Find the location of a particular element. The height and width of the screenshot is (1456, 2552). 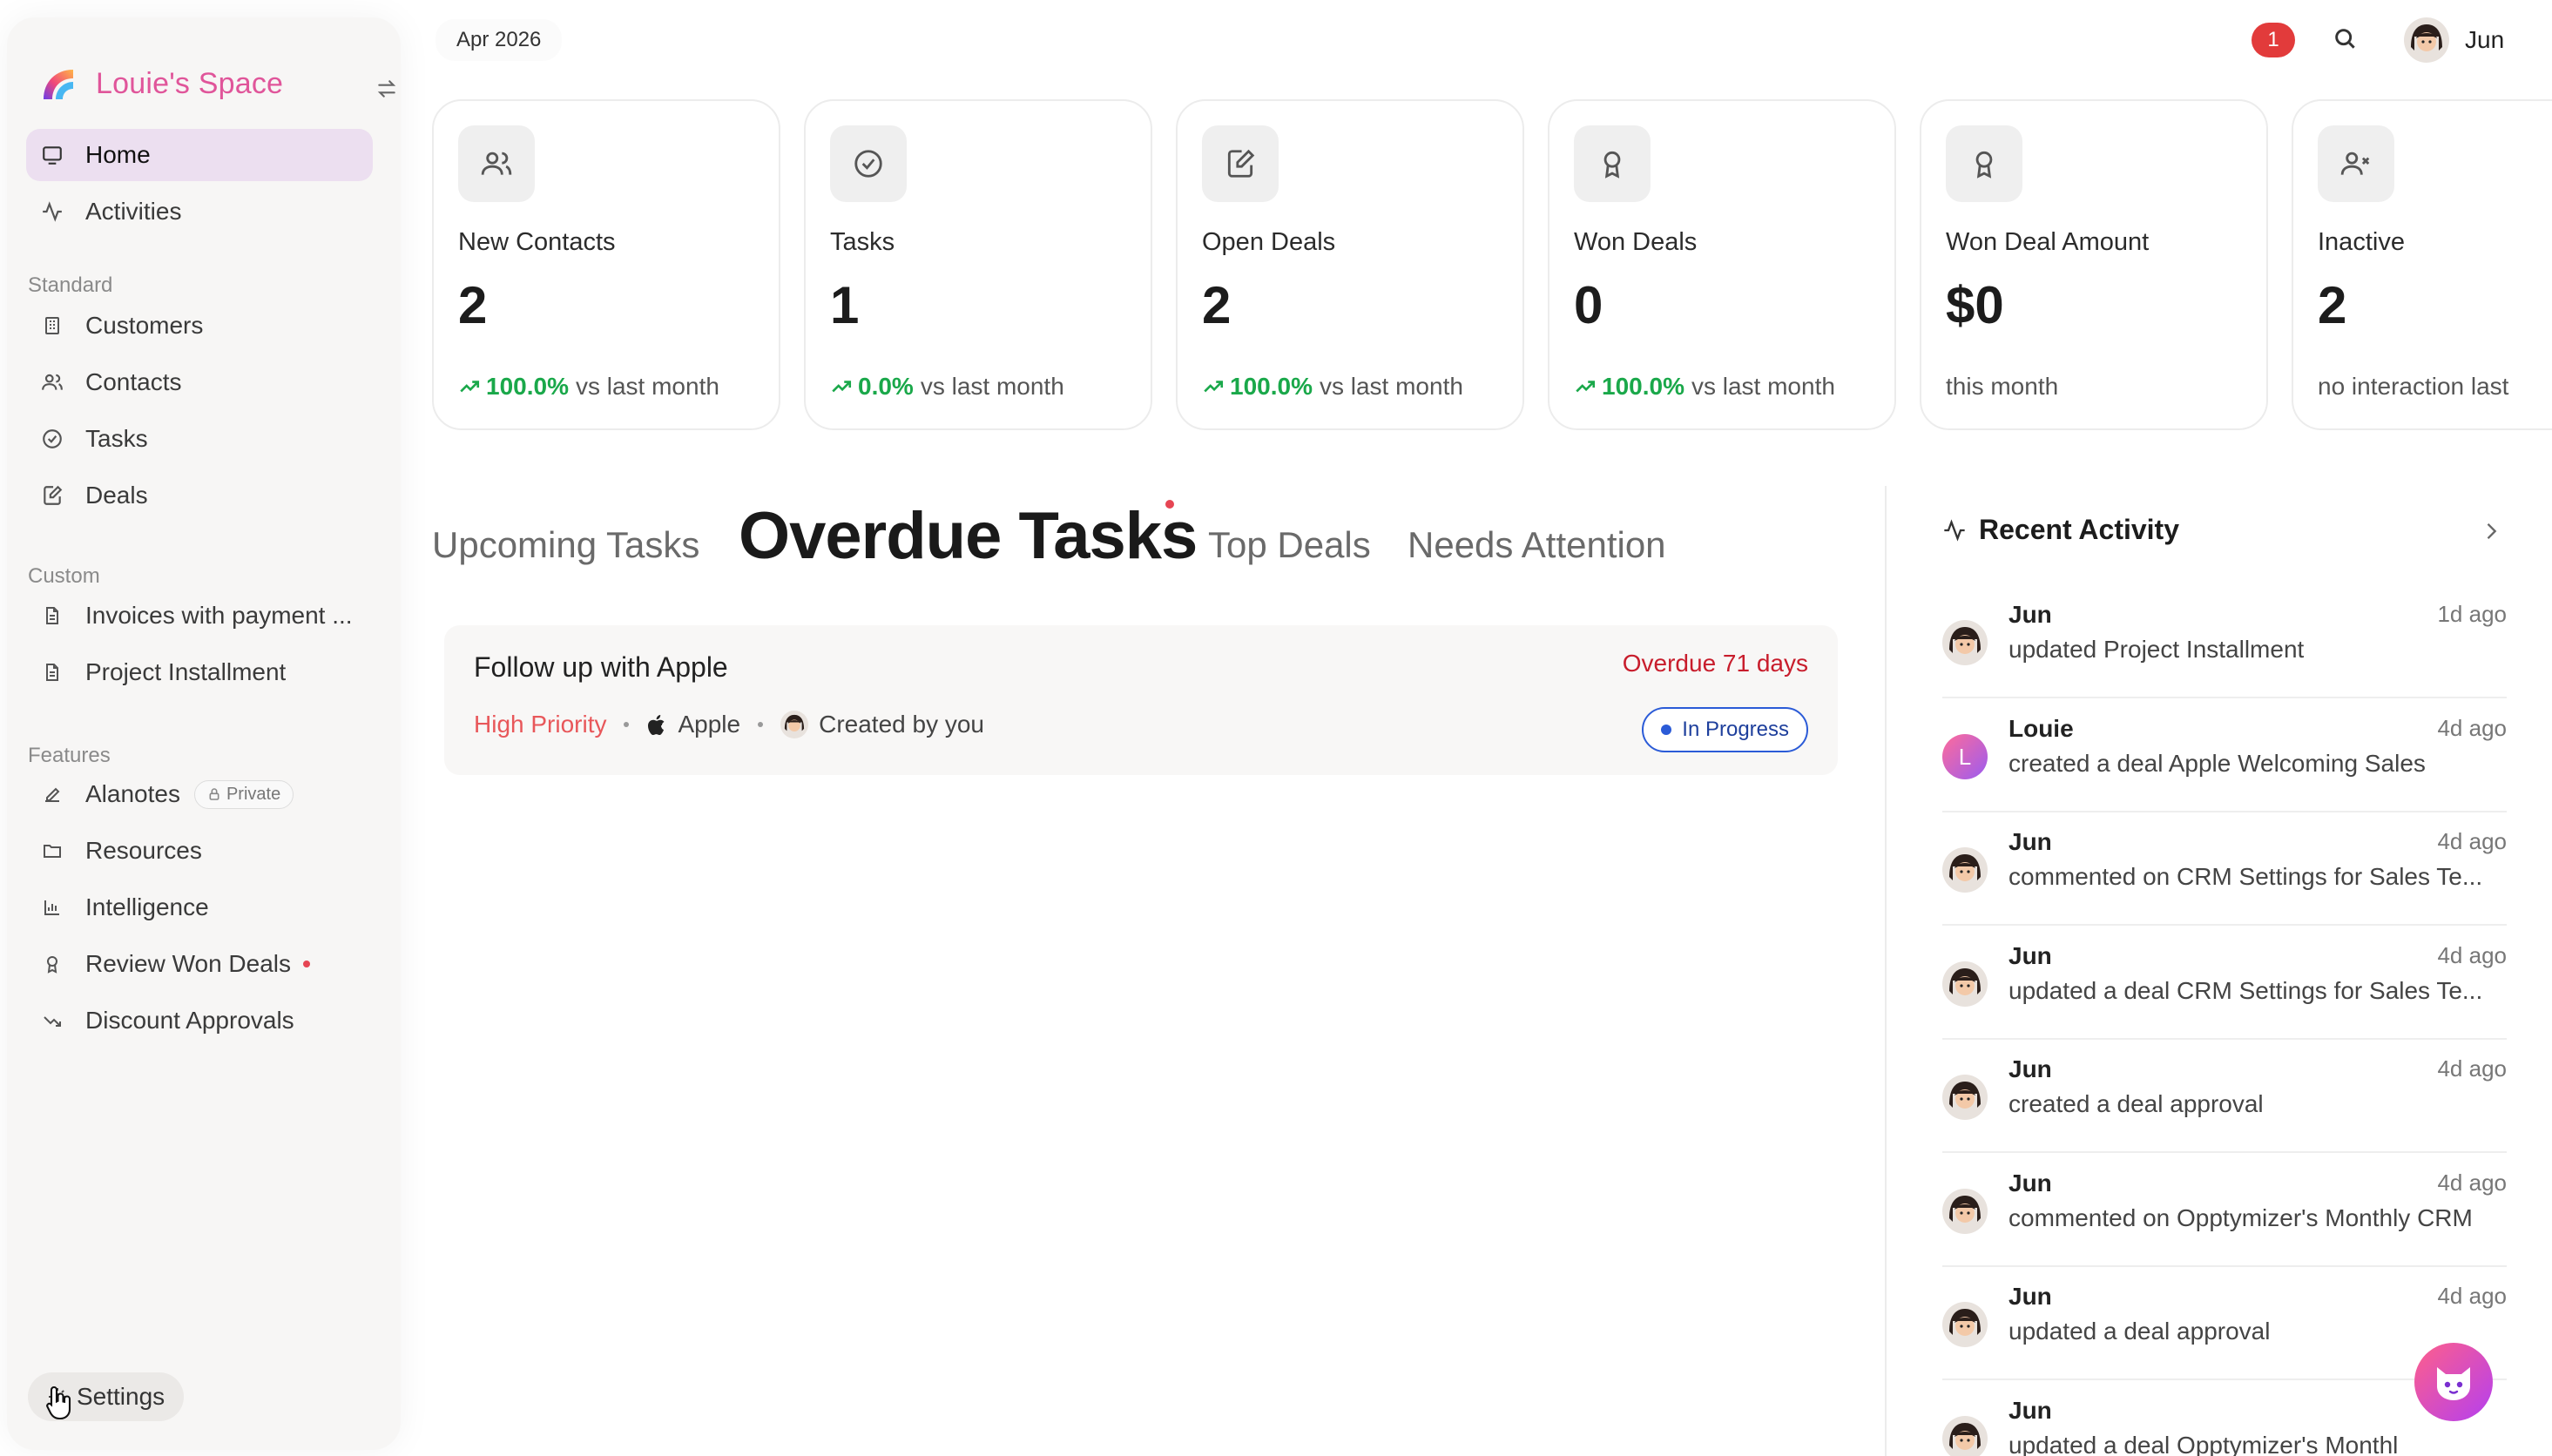

company-label: Apple is located at coordinates (709, 724).